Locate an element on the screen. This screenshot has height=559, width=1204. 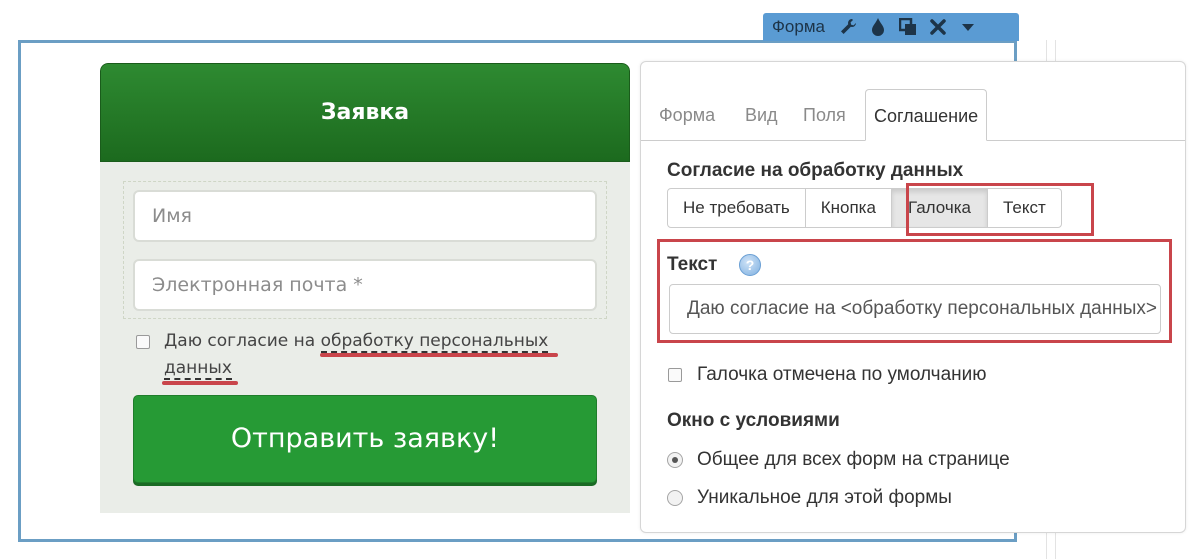
tab-form: Форма is located at coordinates (687, 114).